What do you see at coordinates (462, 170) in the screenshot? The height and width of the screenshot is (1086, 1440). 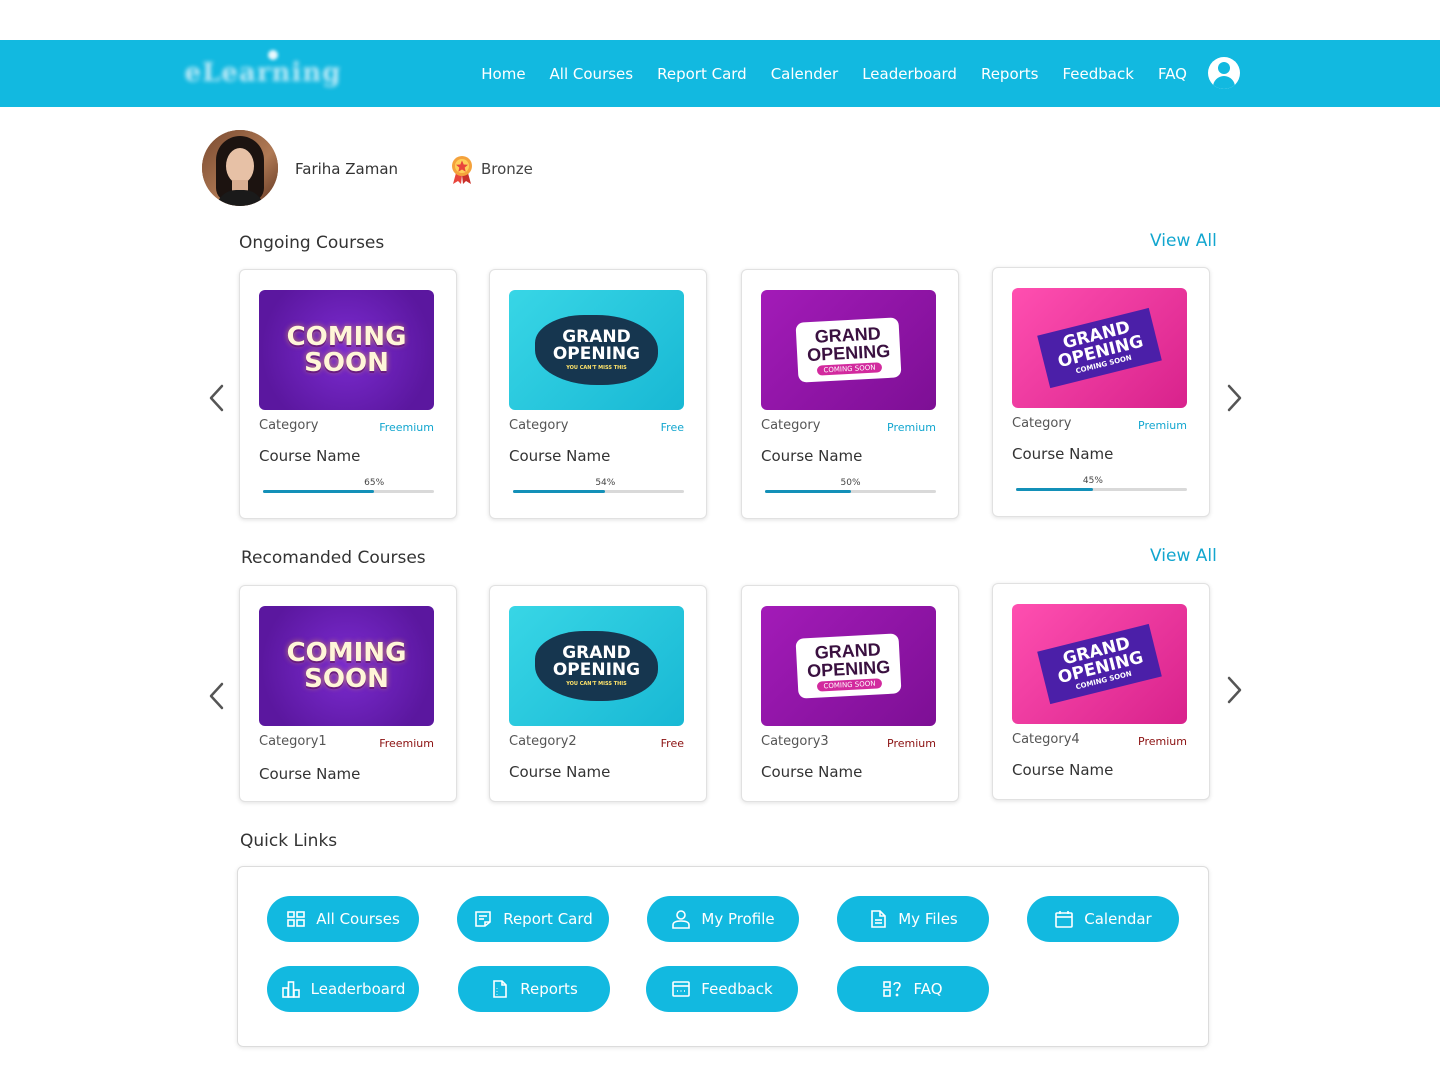 I see `medal-icon` at bounding box center [462, 170].